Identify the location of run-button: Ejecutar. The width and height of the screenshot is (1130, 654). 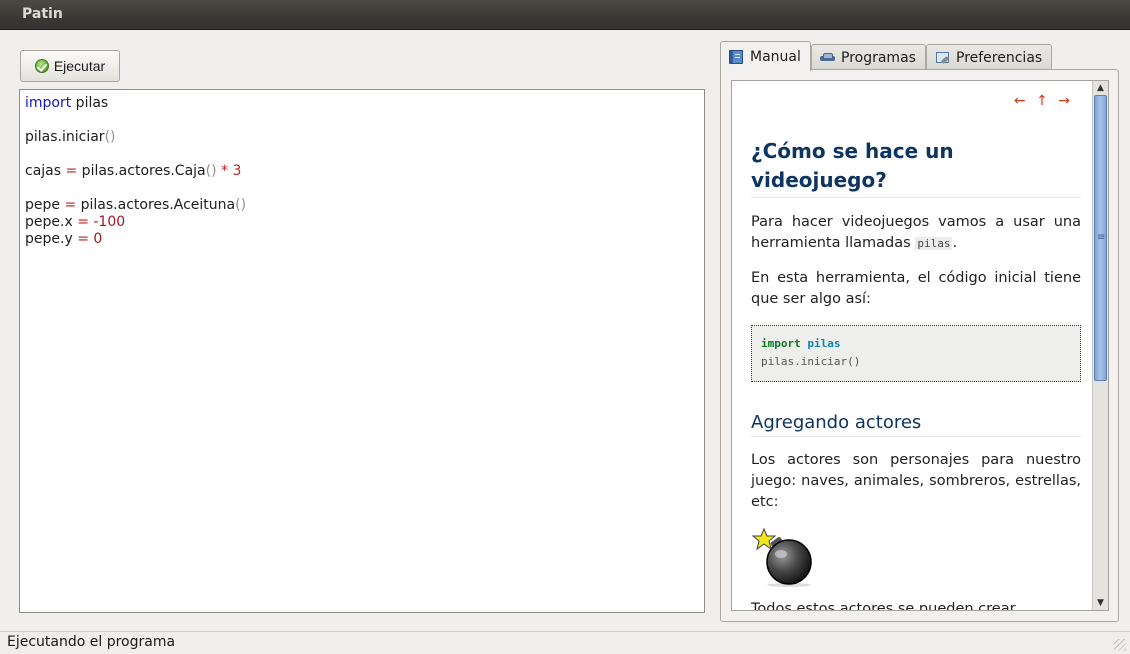
(70, 66).